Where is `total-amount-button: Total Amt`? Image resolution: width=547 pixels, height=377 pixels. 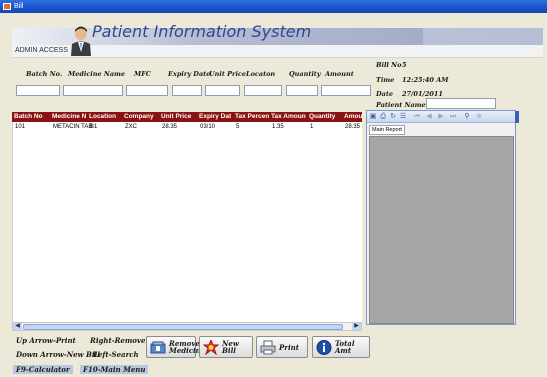
total-amount-button: Total Amt is located at coordinates (341, 347).